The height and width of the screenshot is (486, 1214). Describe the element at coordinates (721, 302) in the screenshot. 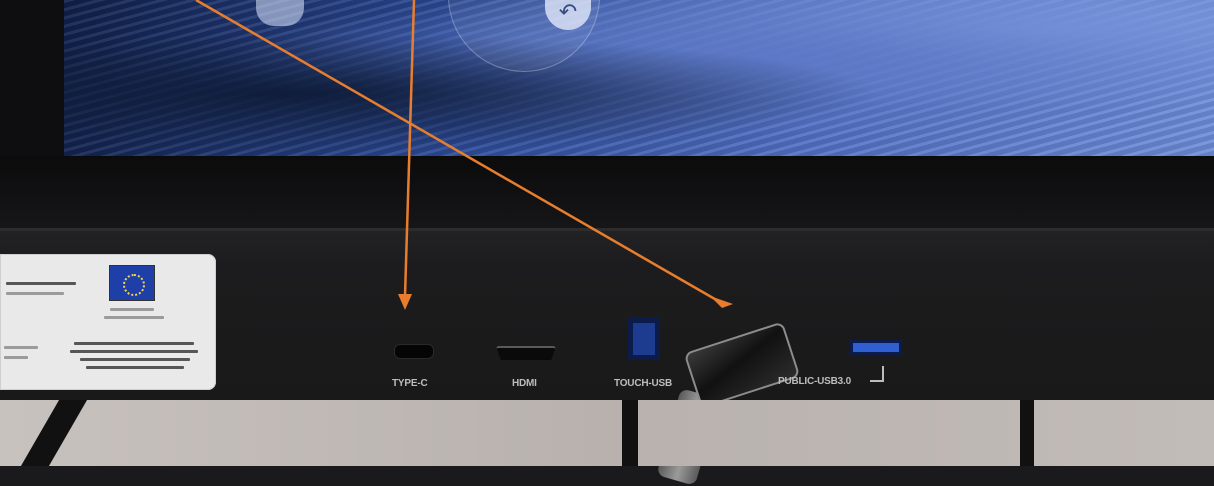

I see `arrow-head-usb-stick` at that location.